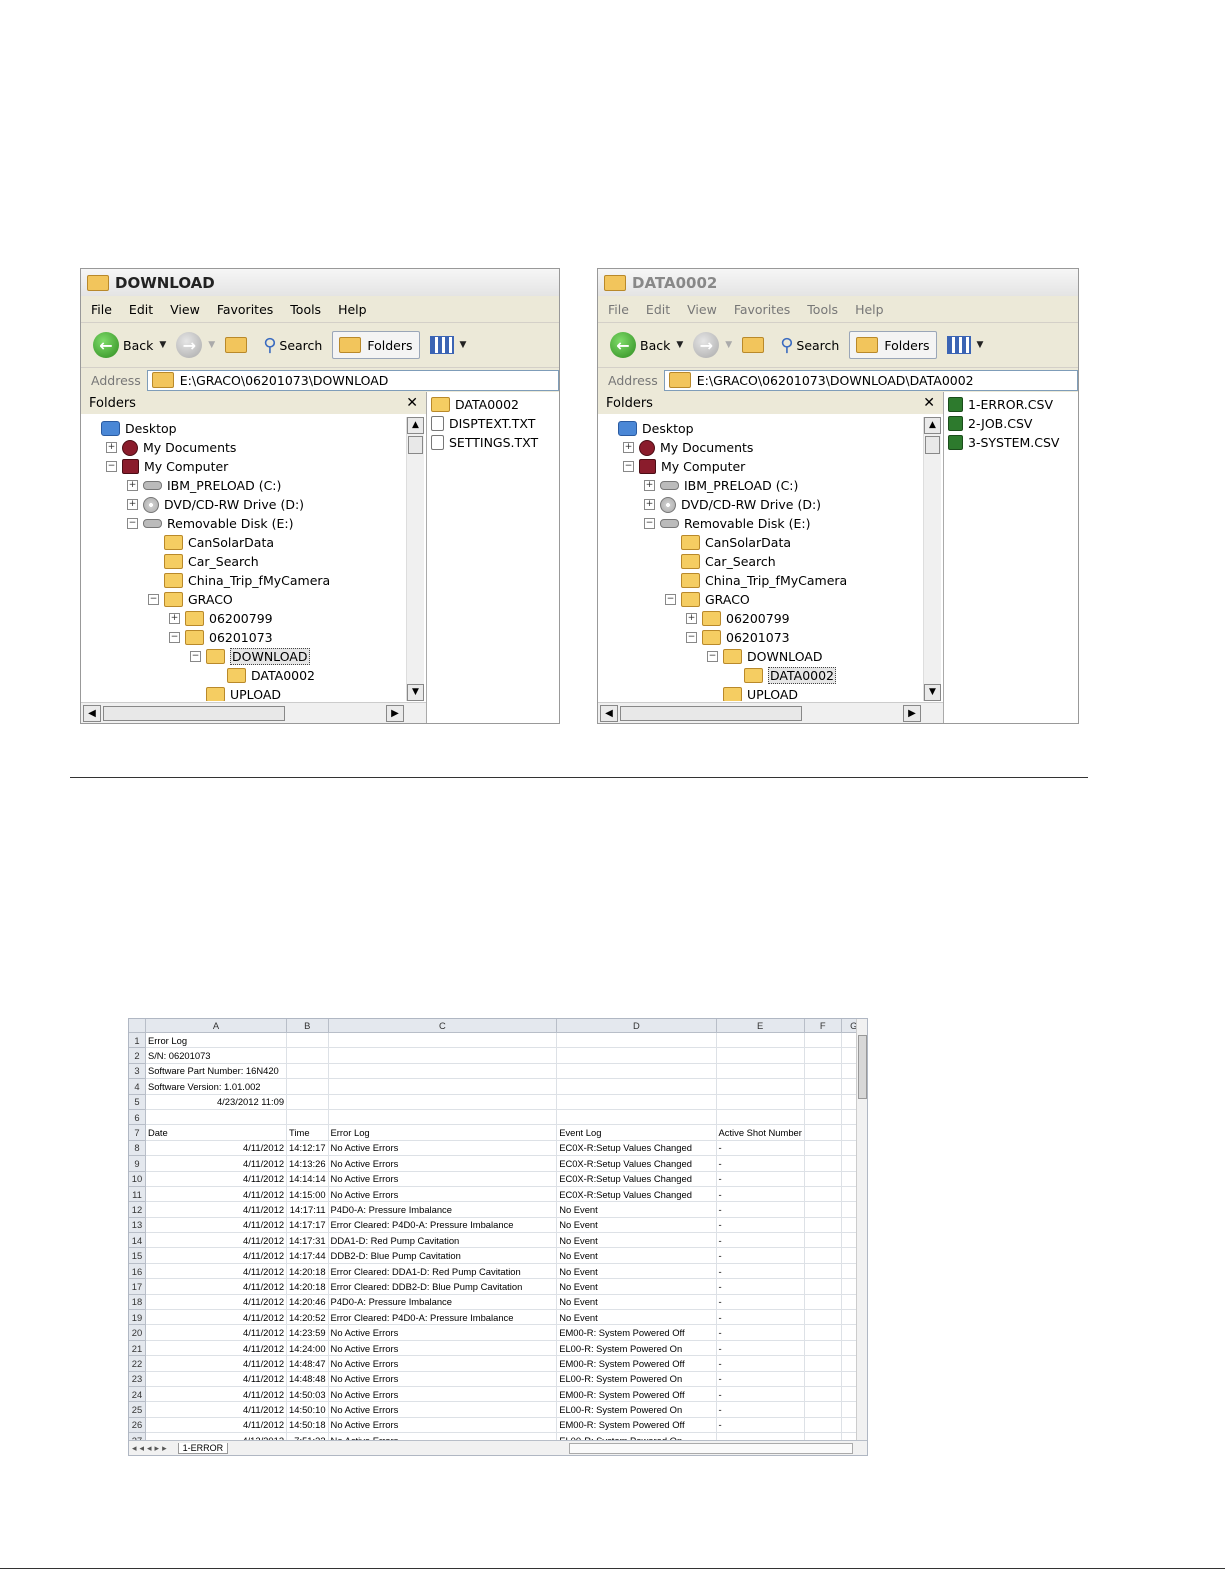 The height and width of the screenshot is (1585, 1225). Describe the element at coordinates (137, 1040) in the screenshot. I see `row-number: 1` at that location.